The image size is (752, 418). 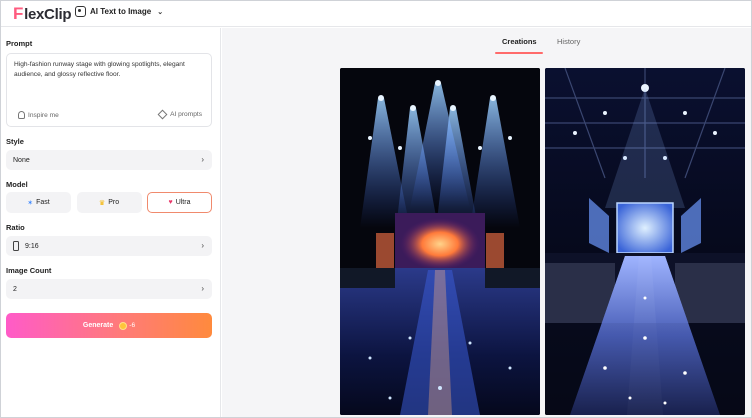 What do you see at coordinates (109, 246) in the screenshot?
I see `ratio-select: 9:16 ›` at bounding box center [109, 246].